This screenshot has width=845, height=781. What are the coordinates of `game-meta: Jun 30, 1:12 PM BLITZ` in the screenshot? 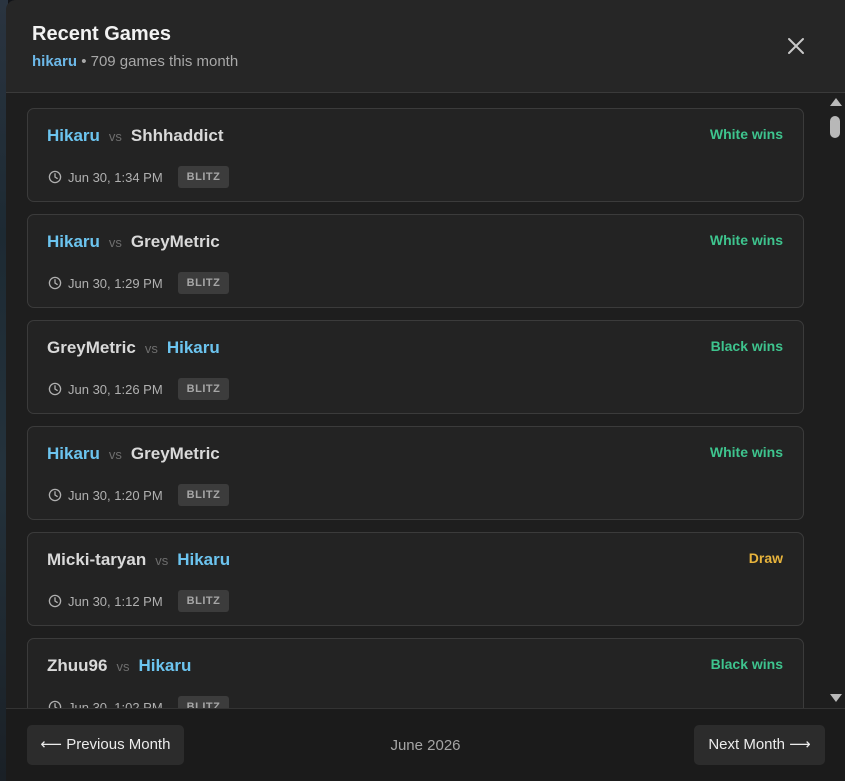 It's located at (139, 601).